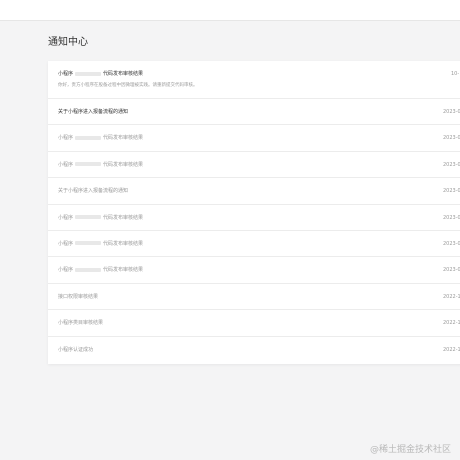  What do you see at coordinates (254, 297) in the screenshot?
I see `notification-item: 接口权限审核结果 2022-1` at bounding box center [254, 297].